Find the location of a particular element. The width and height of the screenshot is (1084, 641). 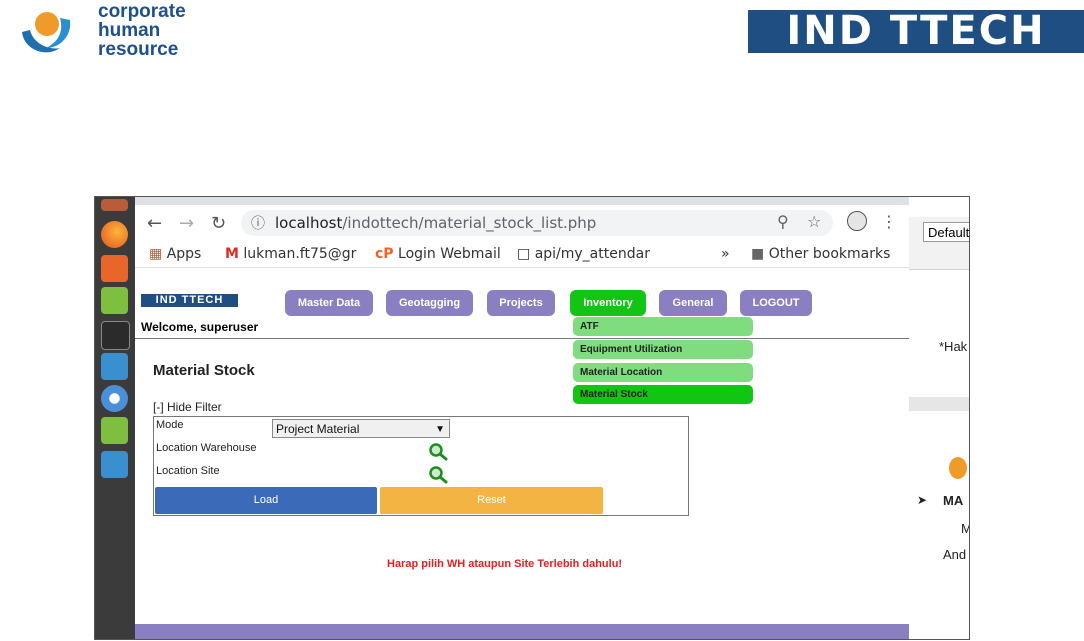

behind-text-hak: *Hak is located at coordinates (953, 346).